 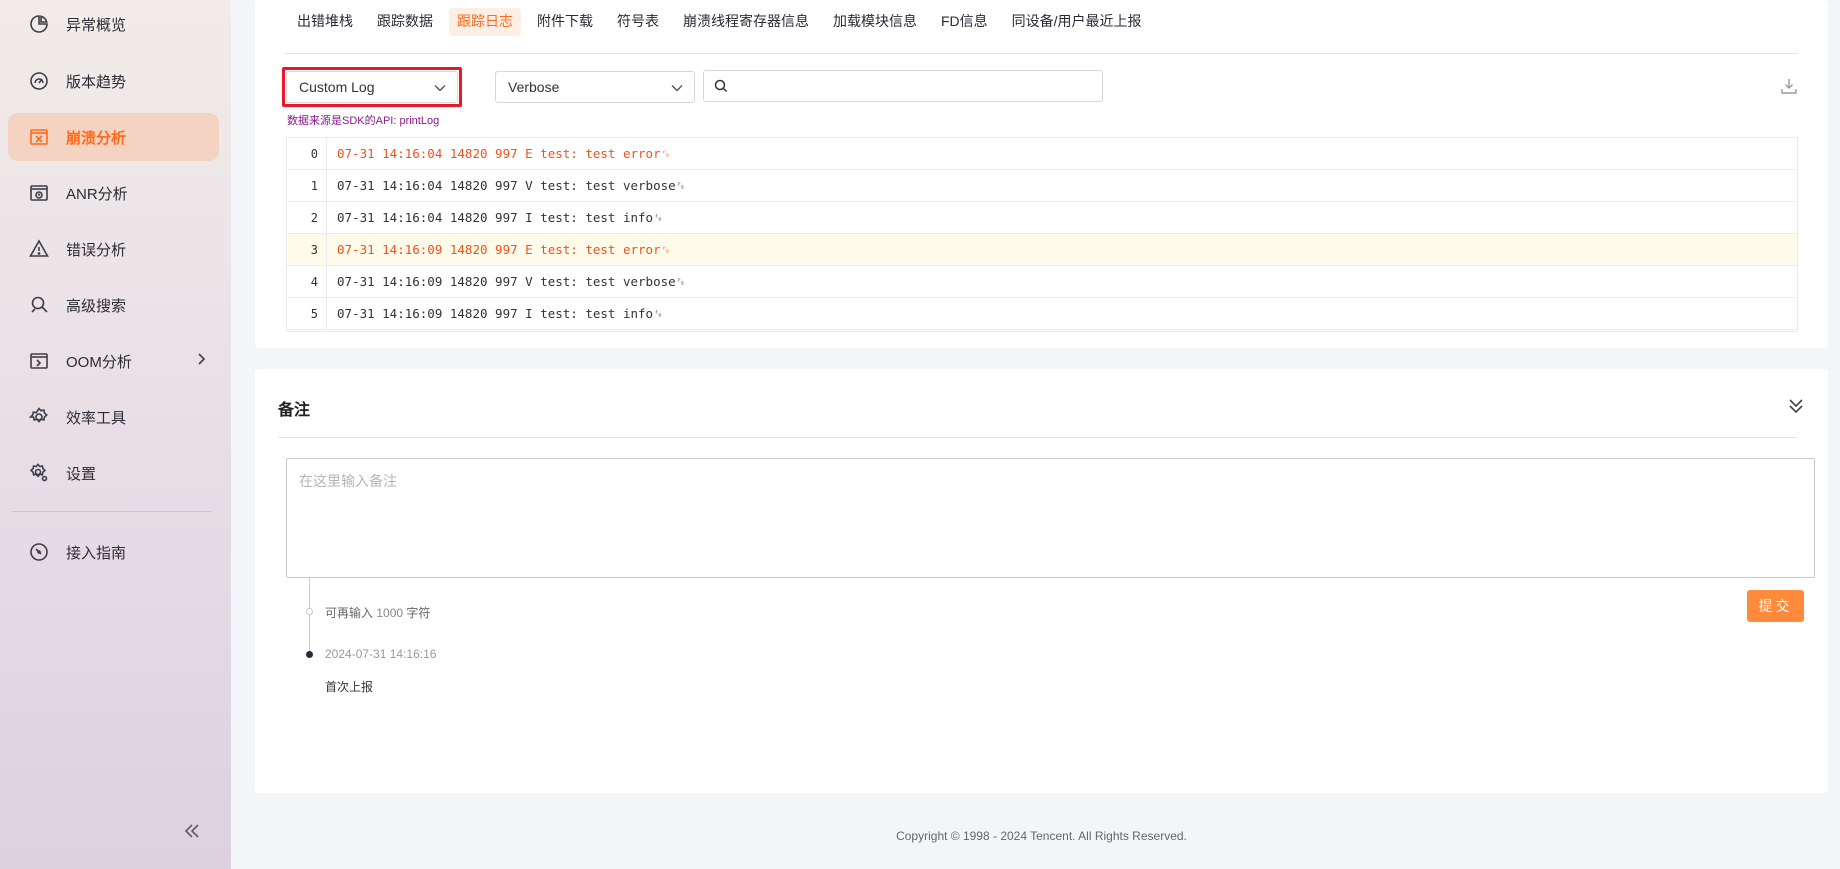 What do you see at coordinates (99, 362) in the screenshot?
I see `sidebar-item-label: OOM分析` at bounding box center [99, 362].